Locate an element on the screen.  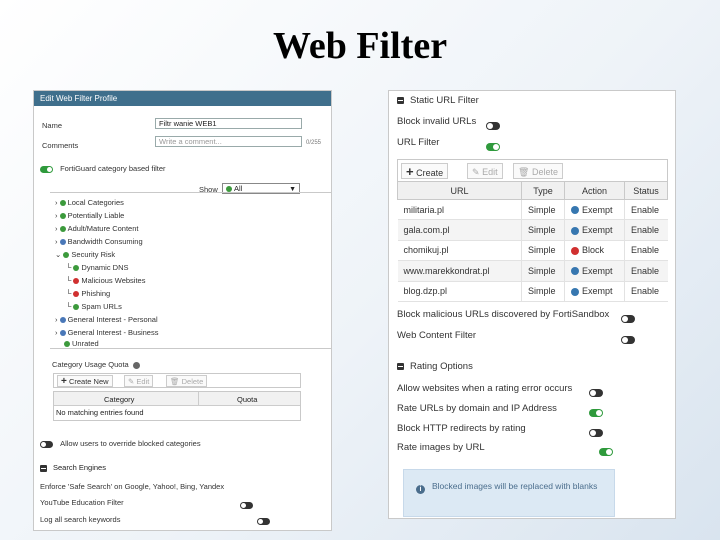
quota-toolbar: + Create New ✎ Edit 🗑 Delete is located at coordinates (177, 380).